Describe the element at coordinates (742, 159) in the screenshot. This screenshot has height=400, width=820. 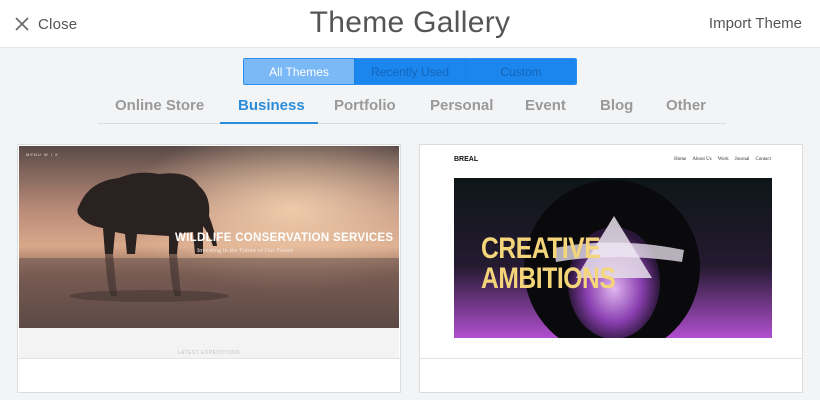
I see `preview-nav-journal: Journal` at that location.